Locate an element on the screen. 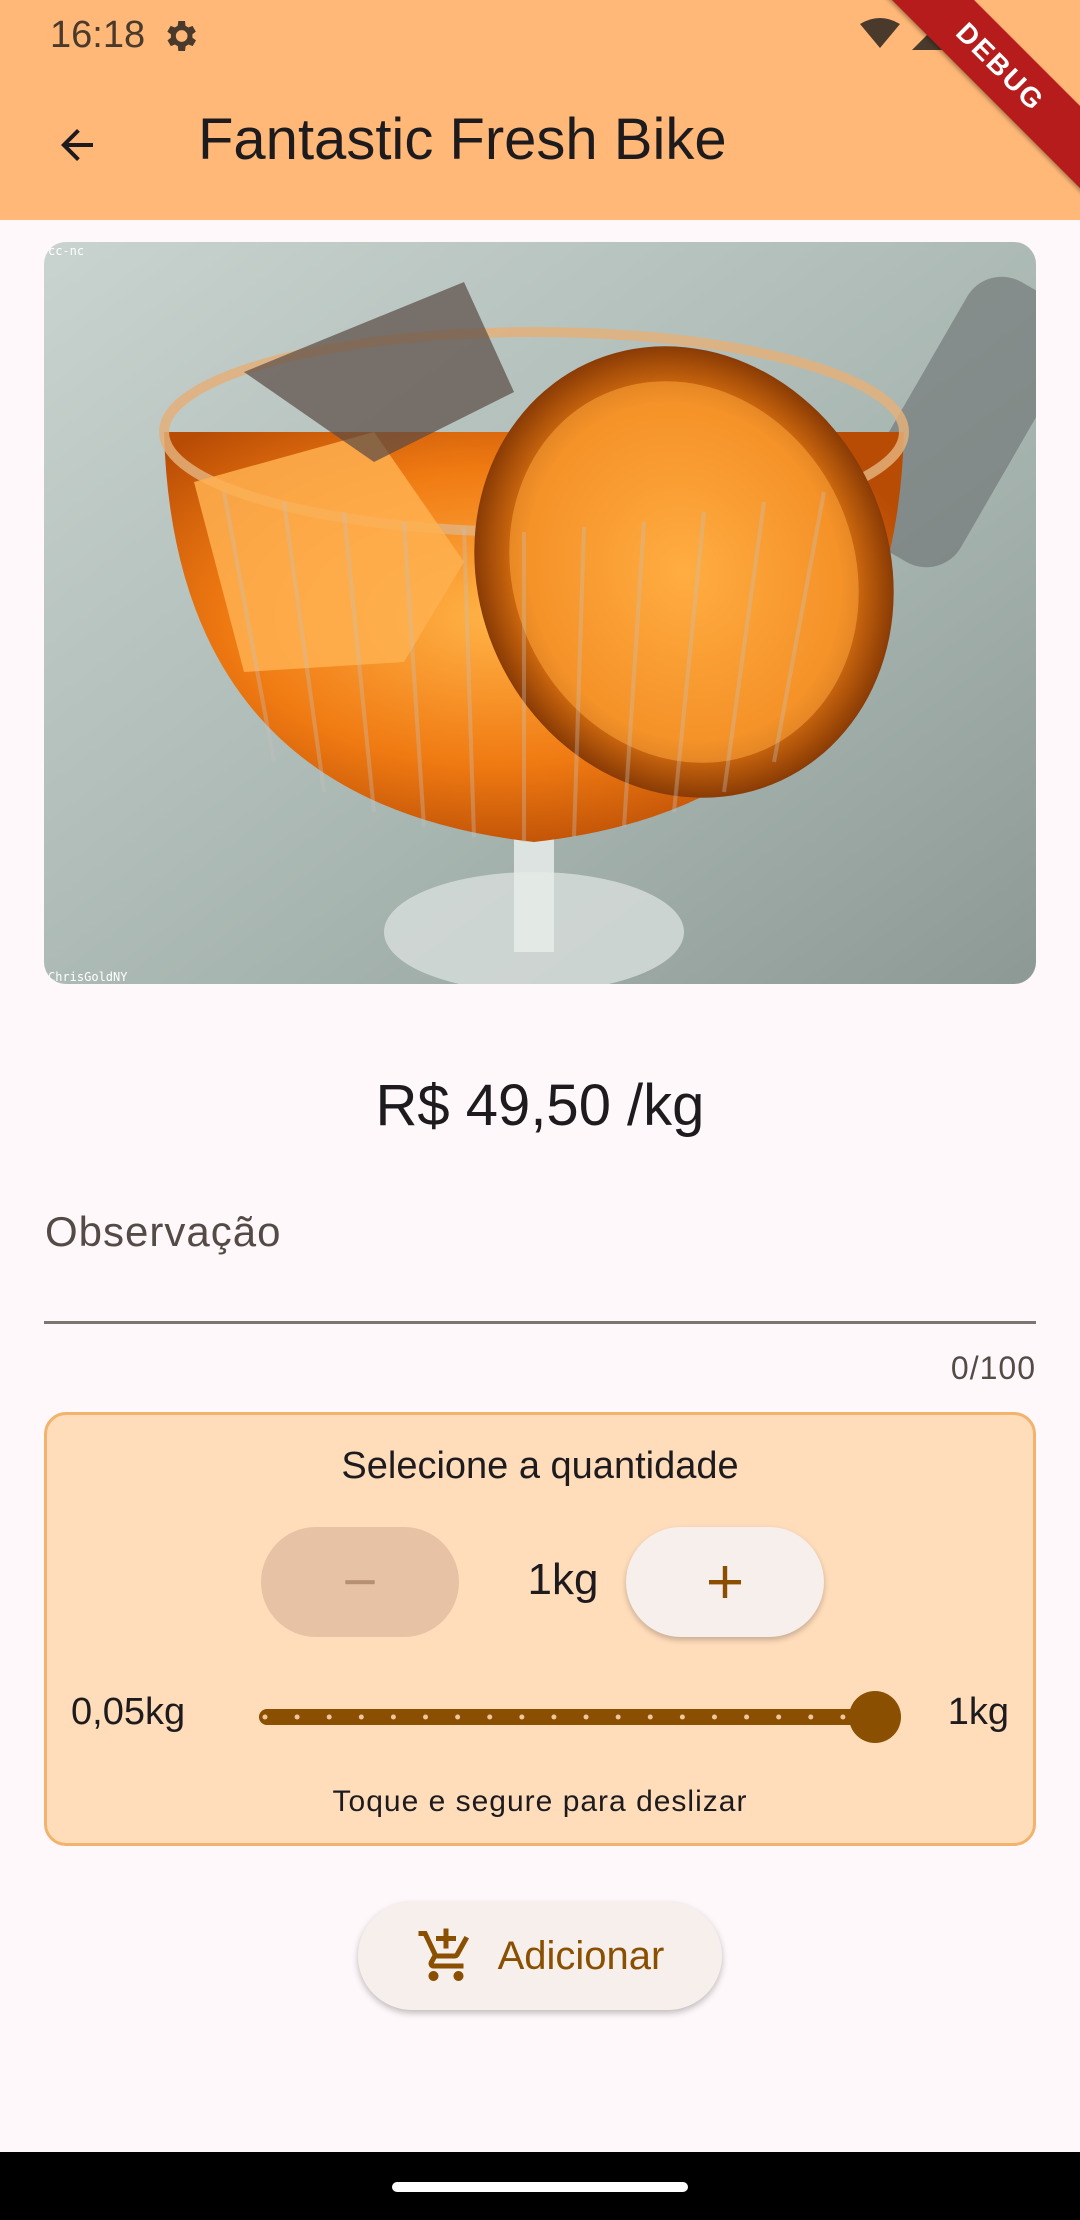 This screenshot has width=1080, height=2220. slider-hint: Toque e segure para deslizar is located at coordinates (540, 1801).